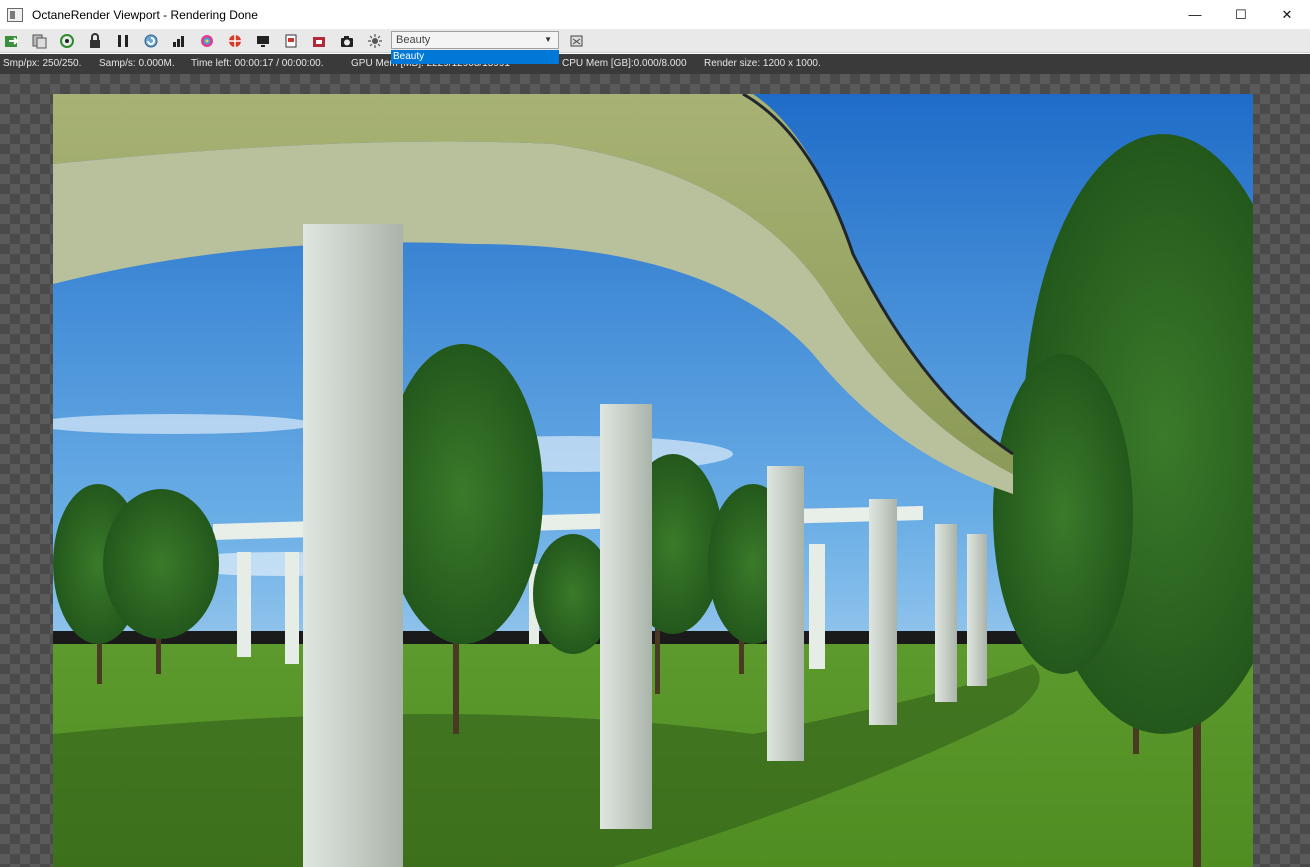  Describe the element at coordinates (15, 14) in the screenshot. I see `app-icon` at that location.